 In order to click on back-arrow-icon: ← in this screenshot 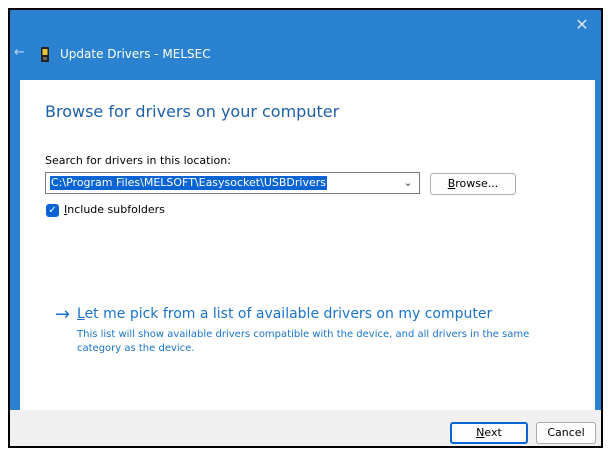, I will do `click(21, 53)`.